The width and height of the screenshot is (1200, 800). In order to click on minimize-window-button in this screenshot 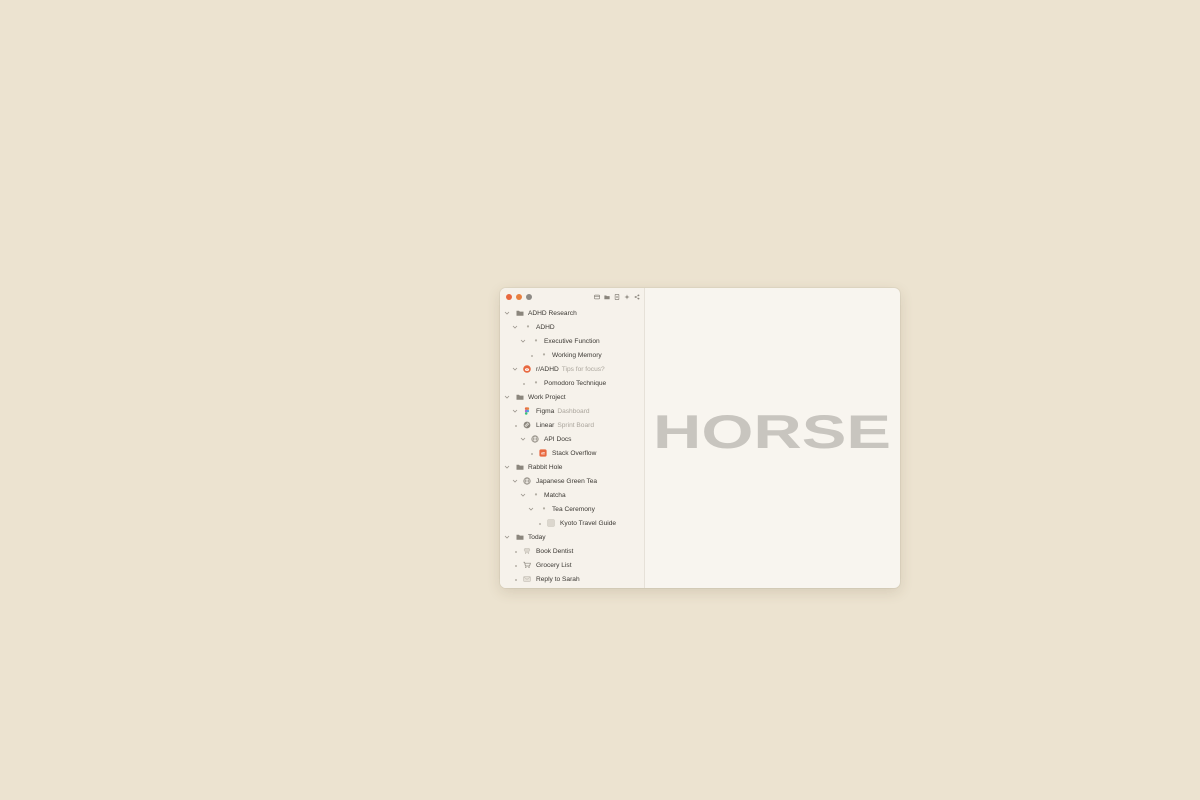, I will do `click(519, 297)`.